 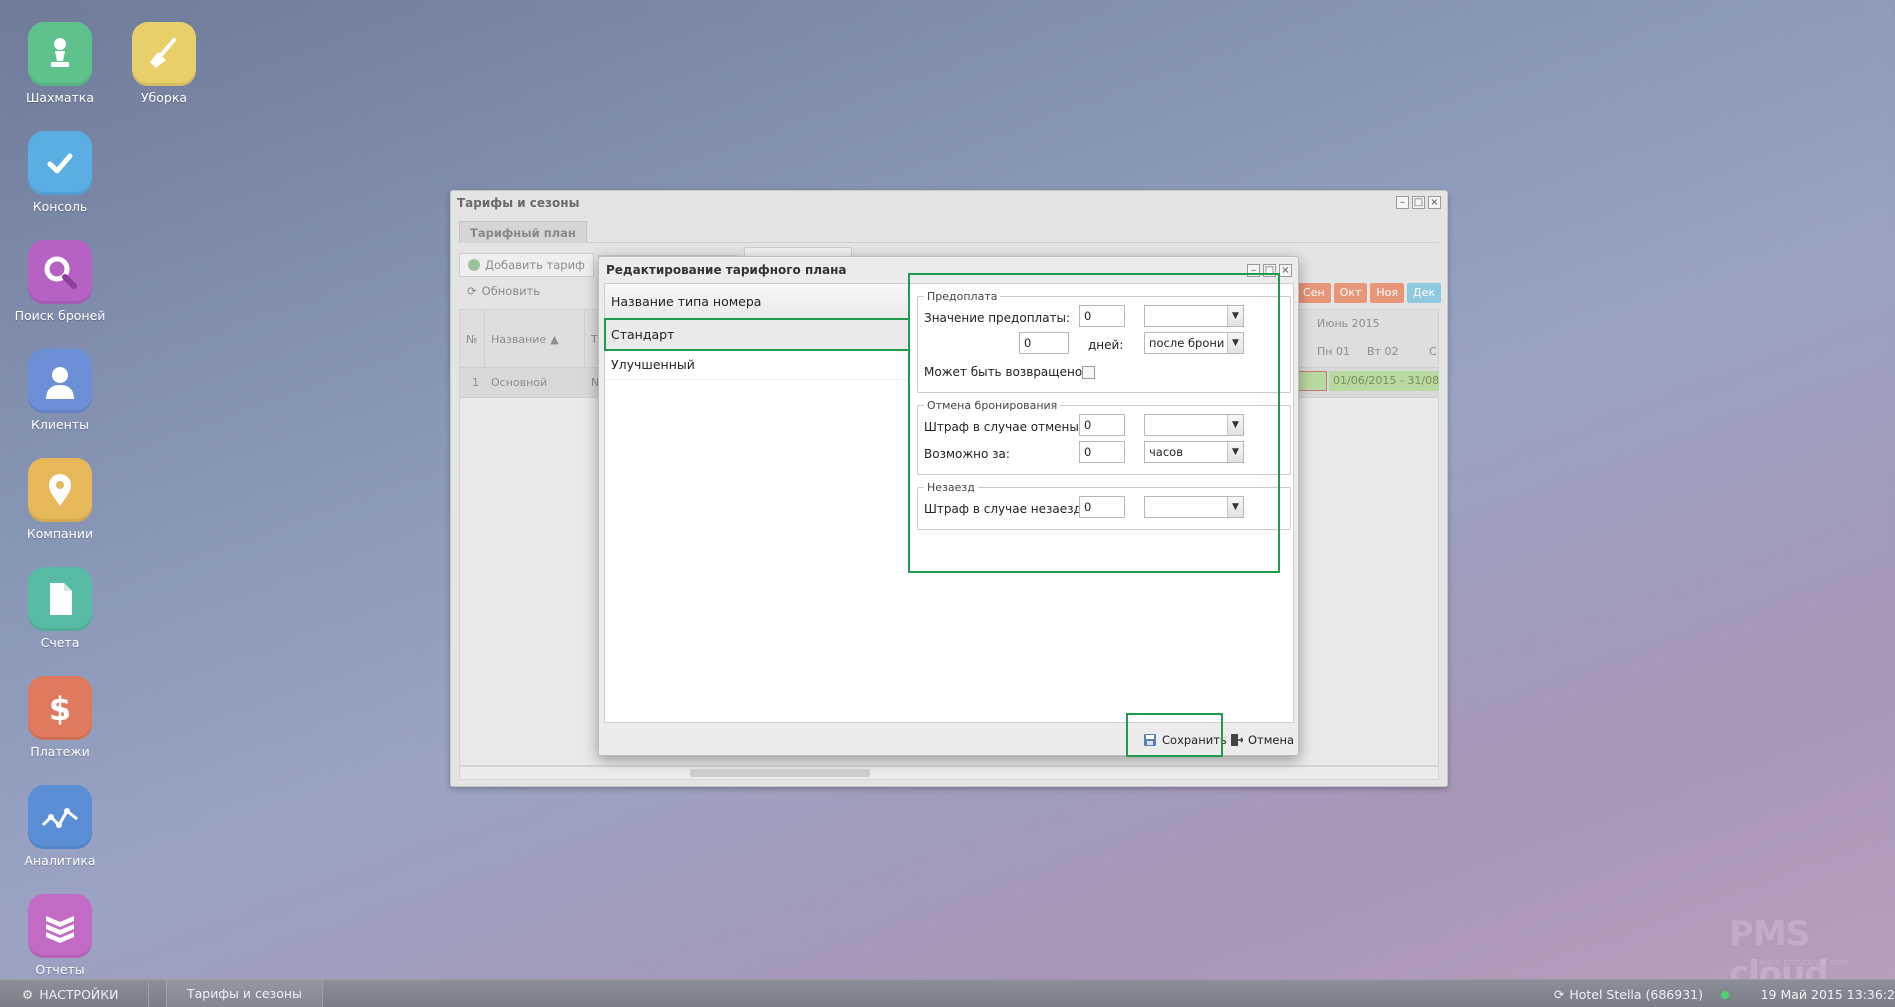 I want to click on season-cell, so click(x=1312, y=381).